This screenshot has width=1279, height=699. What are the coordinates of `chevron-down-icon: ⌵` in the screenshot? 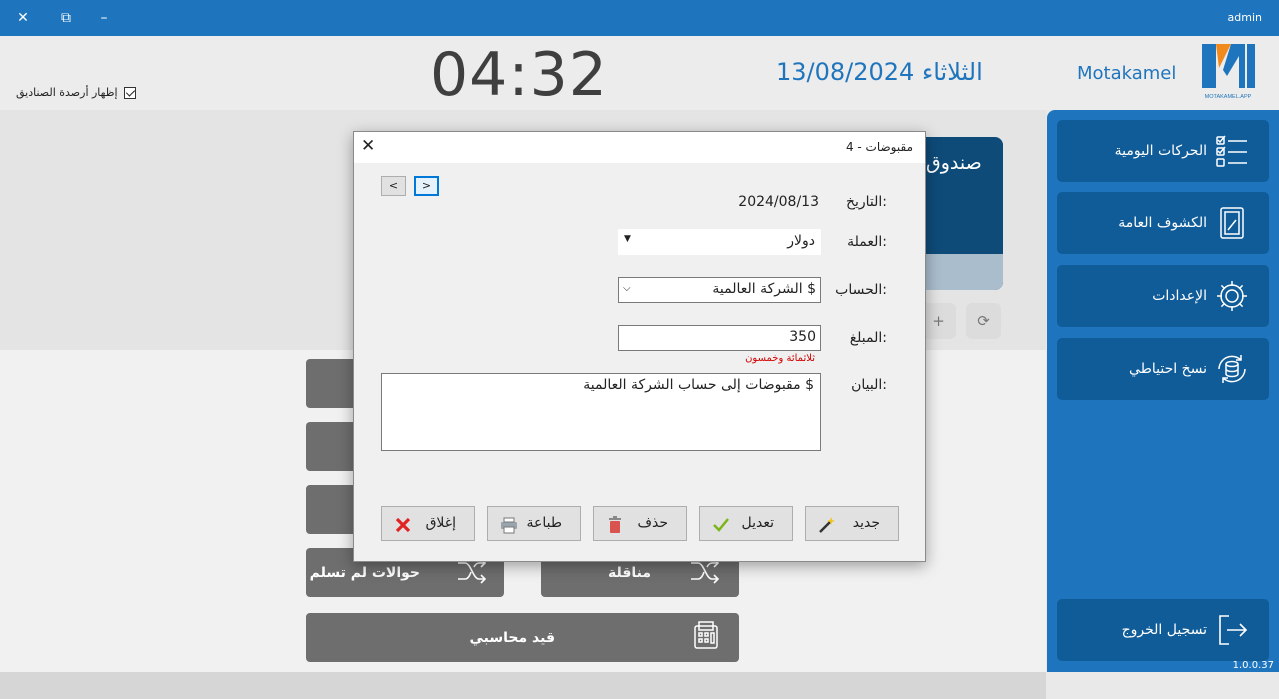 It's located at (627, 288).